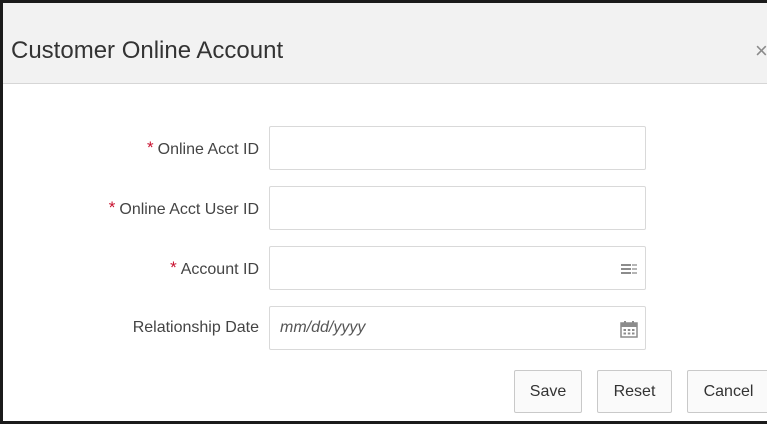 The width and height of the screenshot is (767, 424). Describe the element at coordinates (439, 268) in the screenshot. I see `account-id-input` at that location.